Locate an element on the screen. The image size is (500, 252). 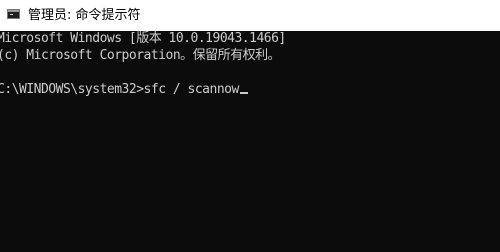
cmd-icon is located at coordinates (13, 14).